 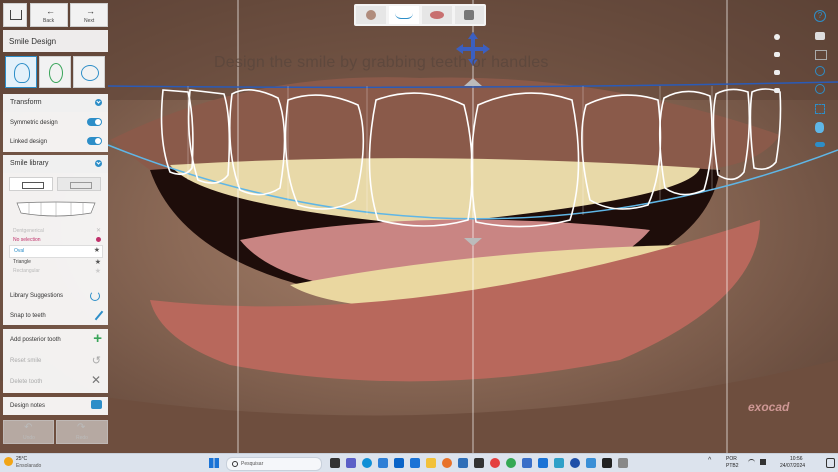 I want to click on edge-icon, so click(x=367, y=463).